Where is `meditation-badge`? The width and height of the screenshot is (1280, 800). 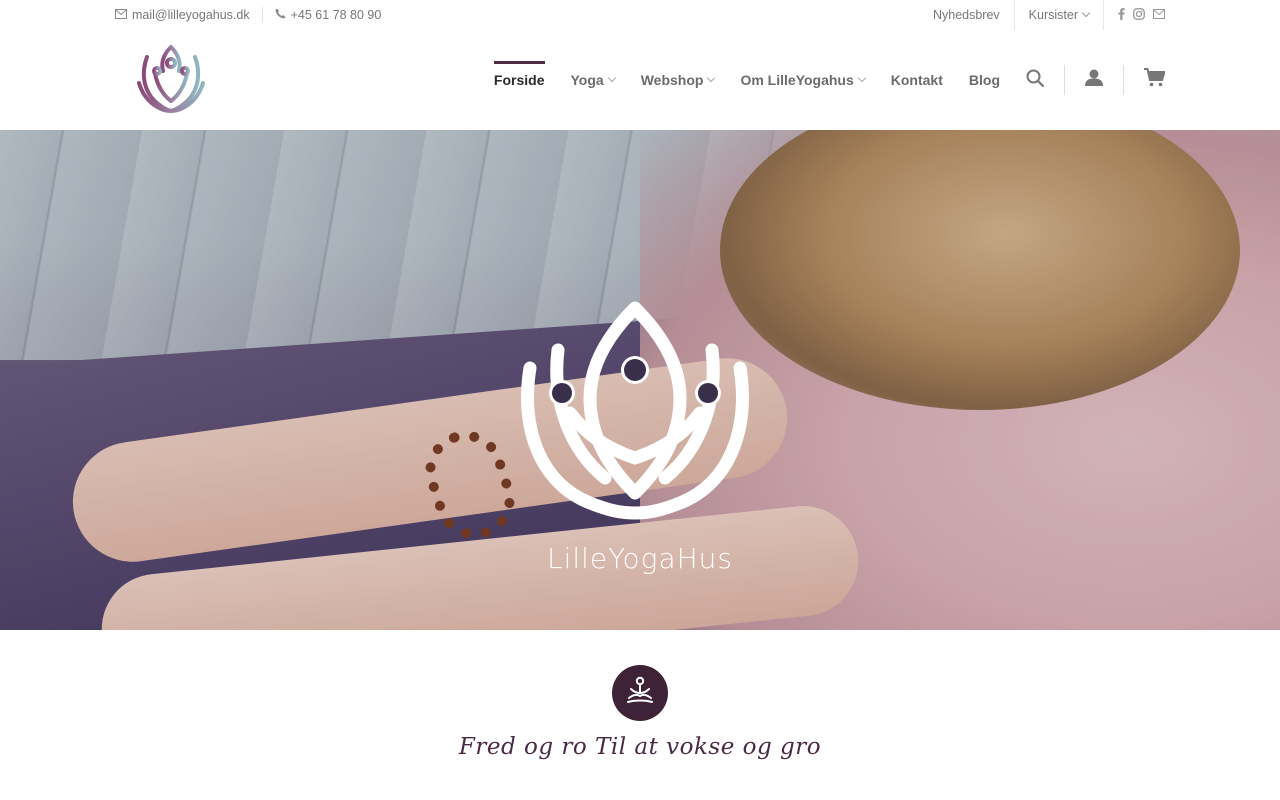 meditation-badge is located at coordinates (640, 693).